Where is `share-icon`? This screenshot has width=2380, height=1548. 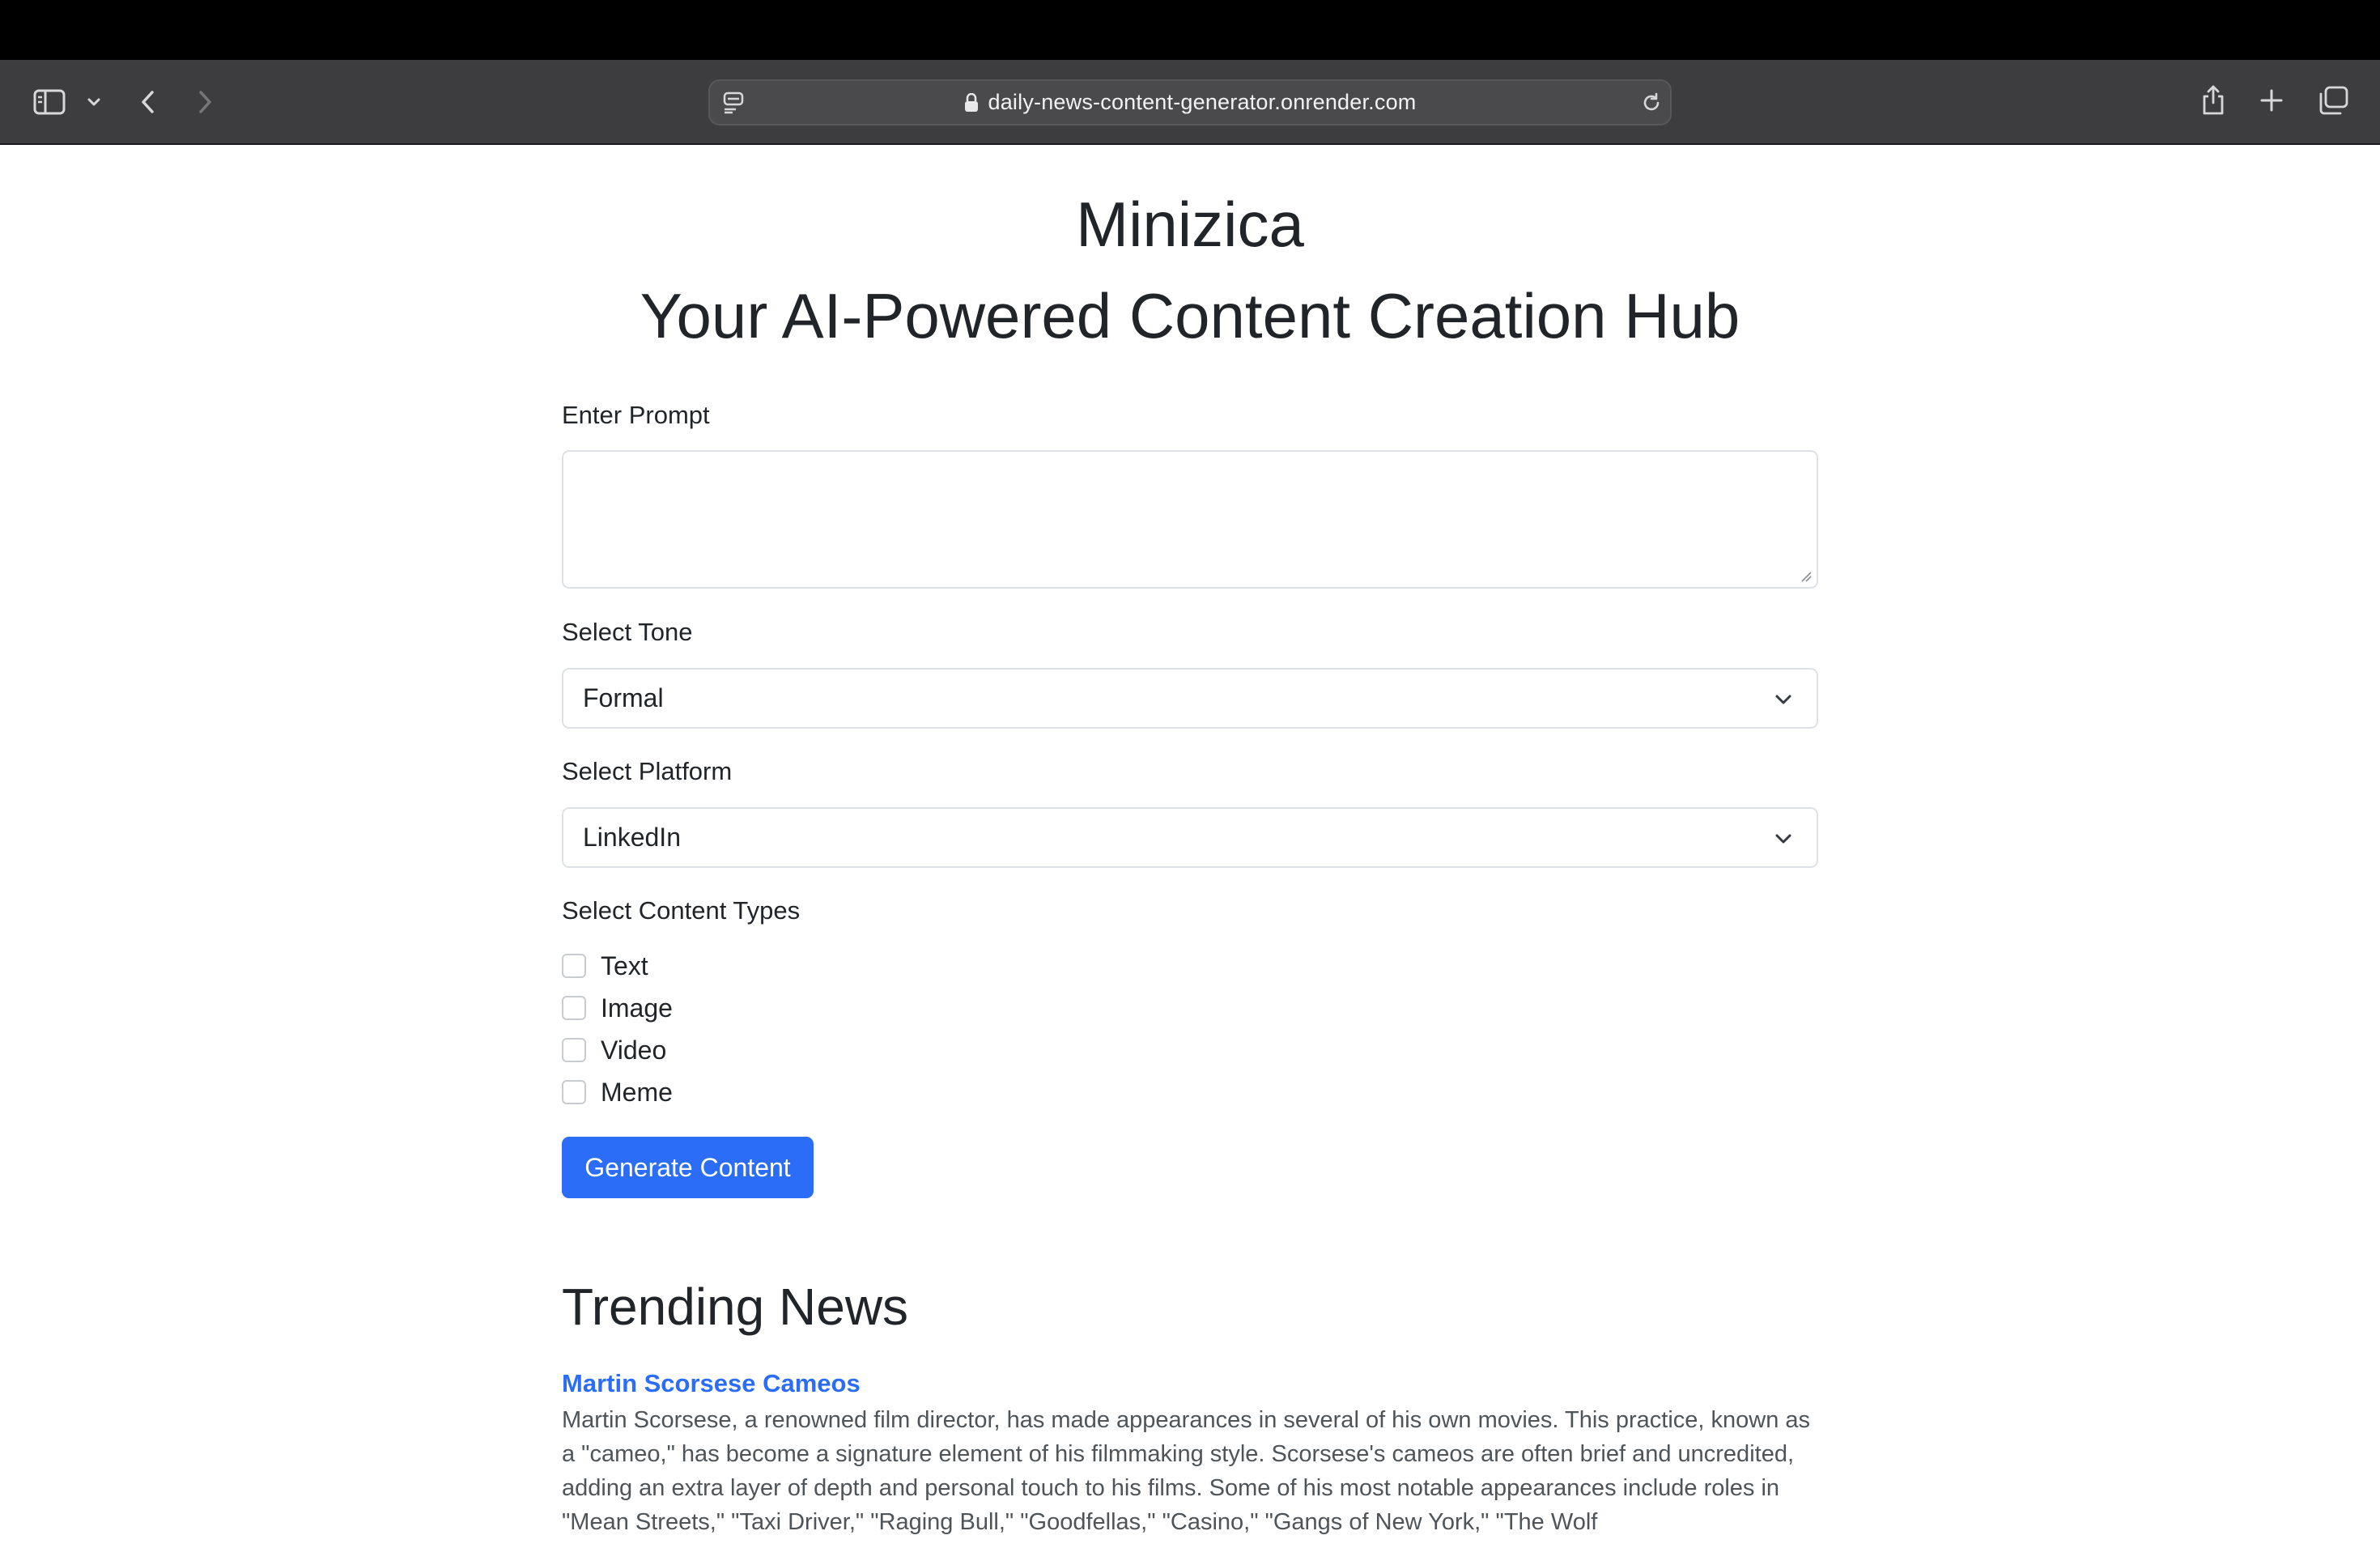 share-icon is located at coordinates (2213, 100).